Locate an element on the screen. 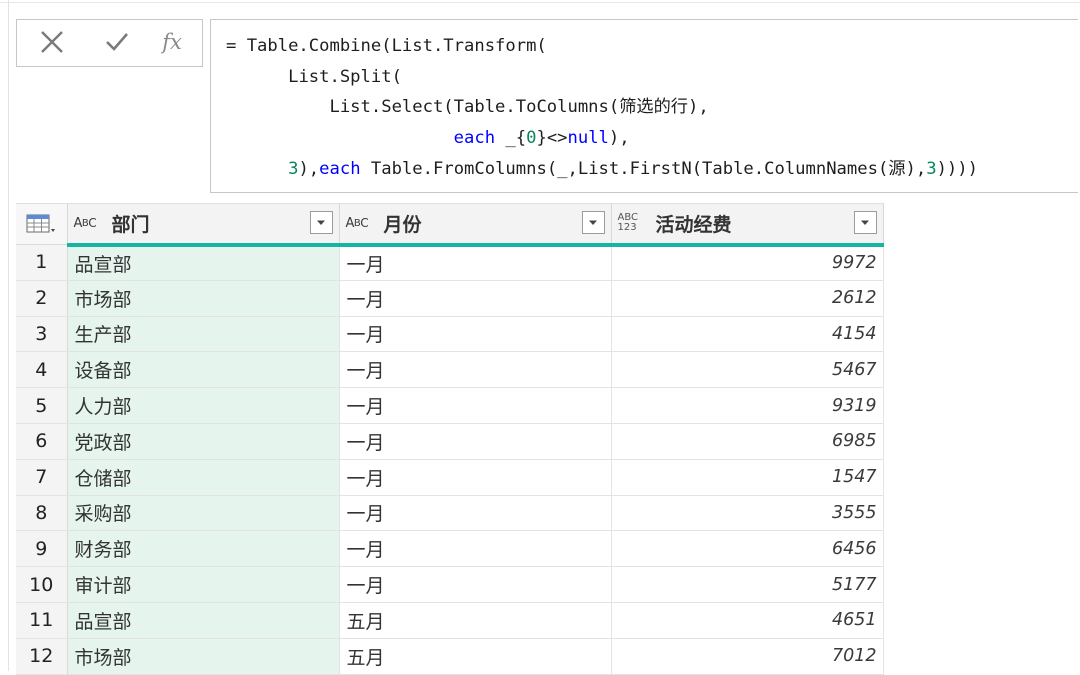 This screenshot has height=675, width=1080. dept-cell: 人力部 is located at coordinates (203, 405).